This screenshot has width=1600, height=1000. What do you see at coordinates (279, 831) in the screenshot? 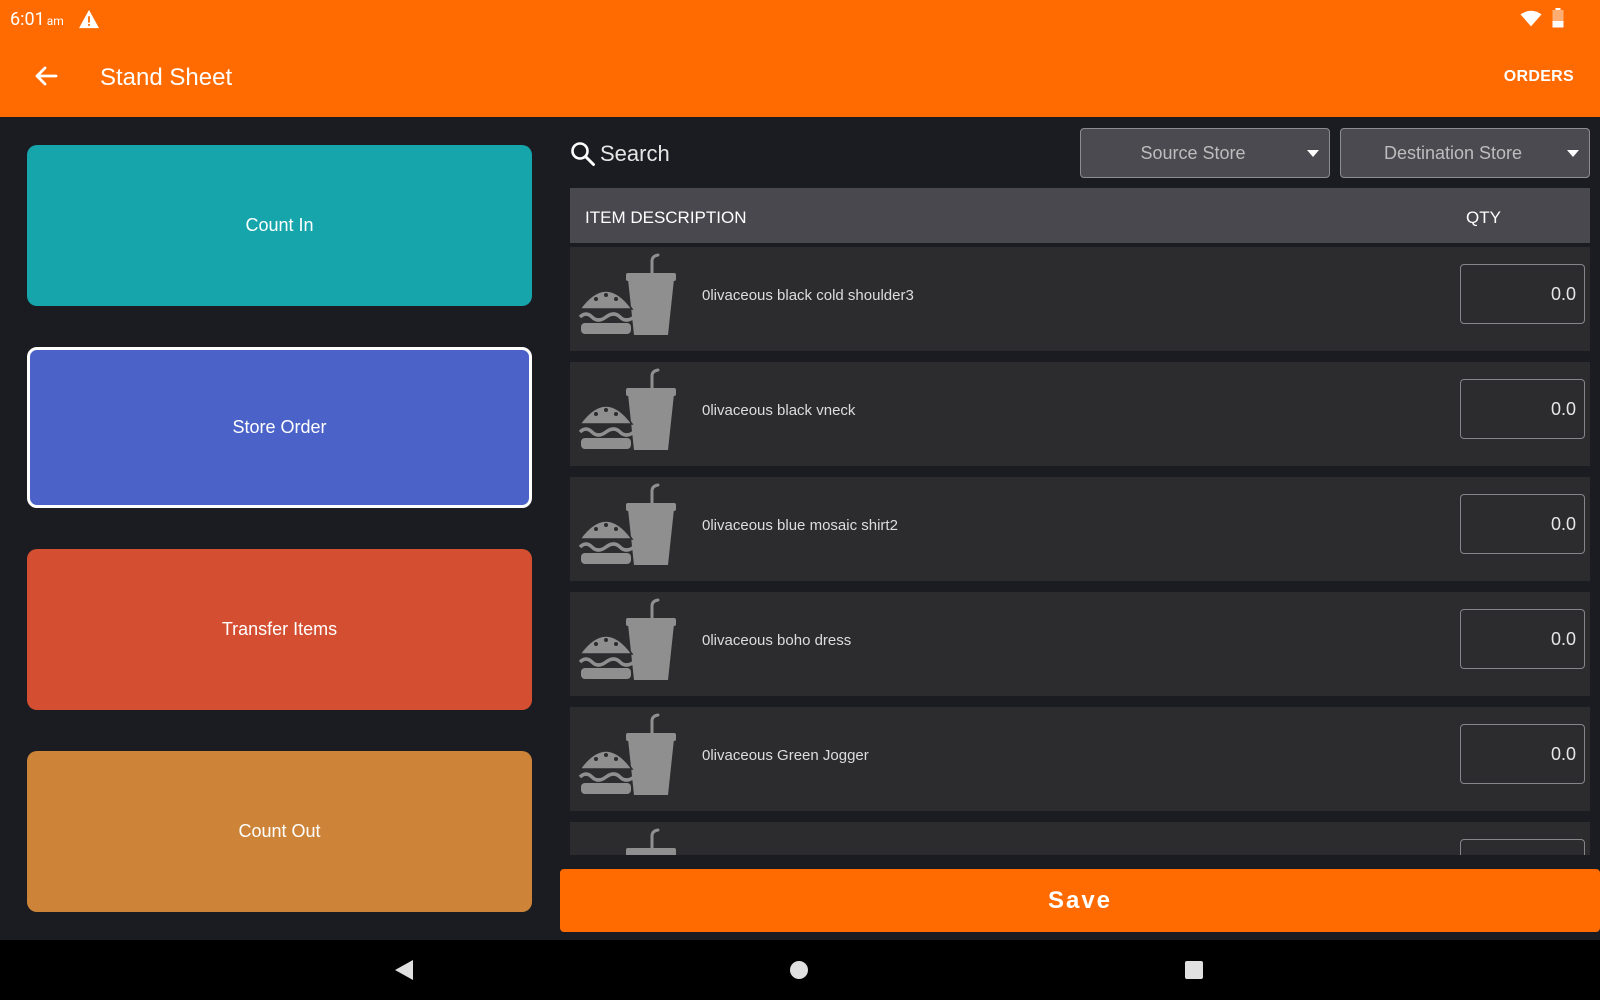
I see `count-out-button: Count Out` at bounding box center [279, 831].